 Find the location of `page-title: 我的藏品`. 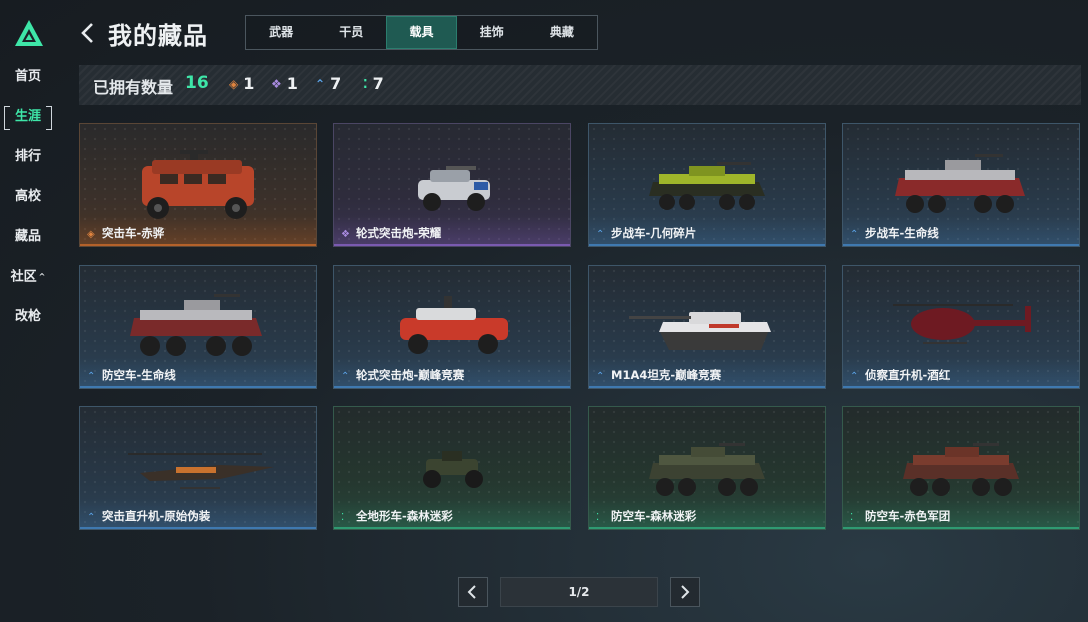

page-title: 我的藏品 is located at coordinates (158, 36).